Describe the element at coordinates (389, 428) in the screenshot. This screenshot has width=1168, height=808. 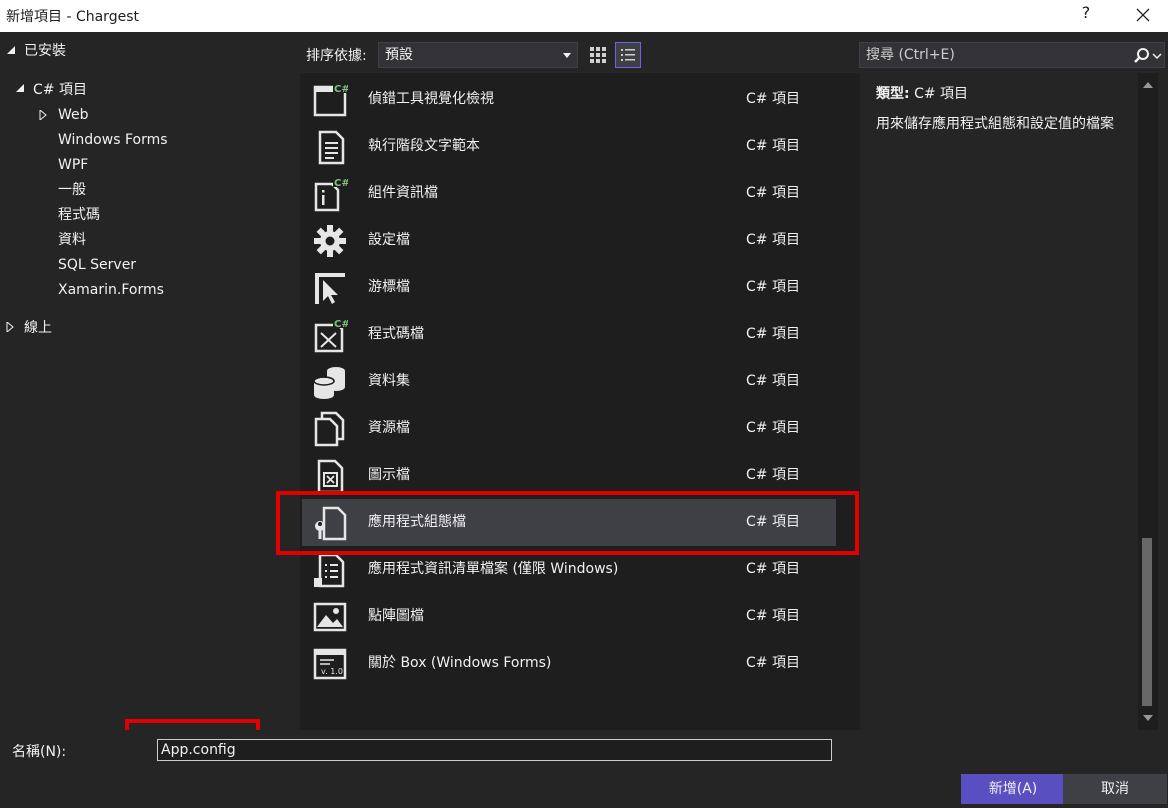
I see `template-item-name: 資源檔` at that location.